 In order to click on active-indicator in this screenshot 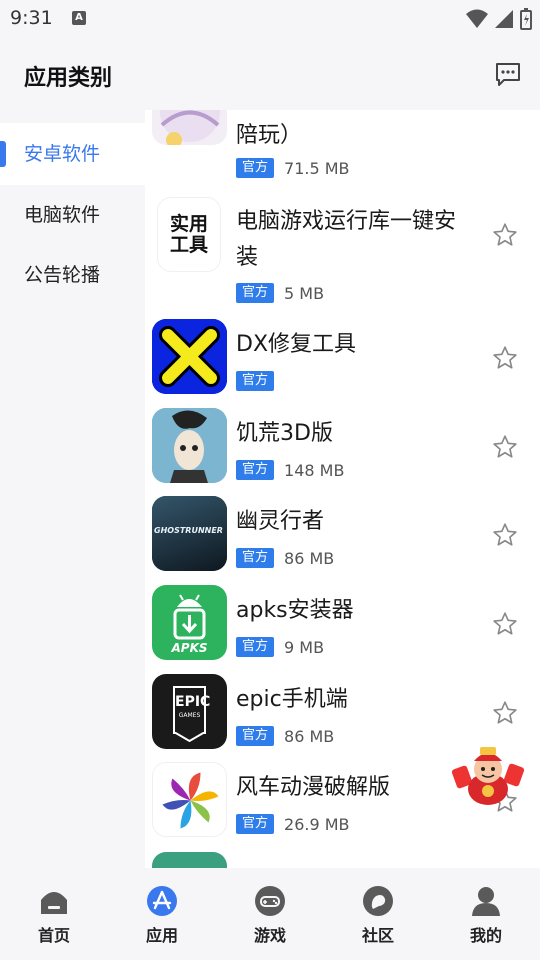, I will do `click(3, 154)`.